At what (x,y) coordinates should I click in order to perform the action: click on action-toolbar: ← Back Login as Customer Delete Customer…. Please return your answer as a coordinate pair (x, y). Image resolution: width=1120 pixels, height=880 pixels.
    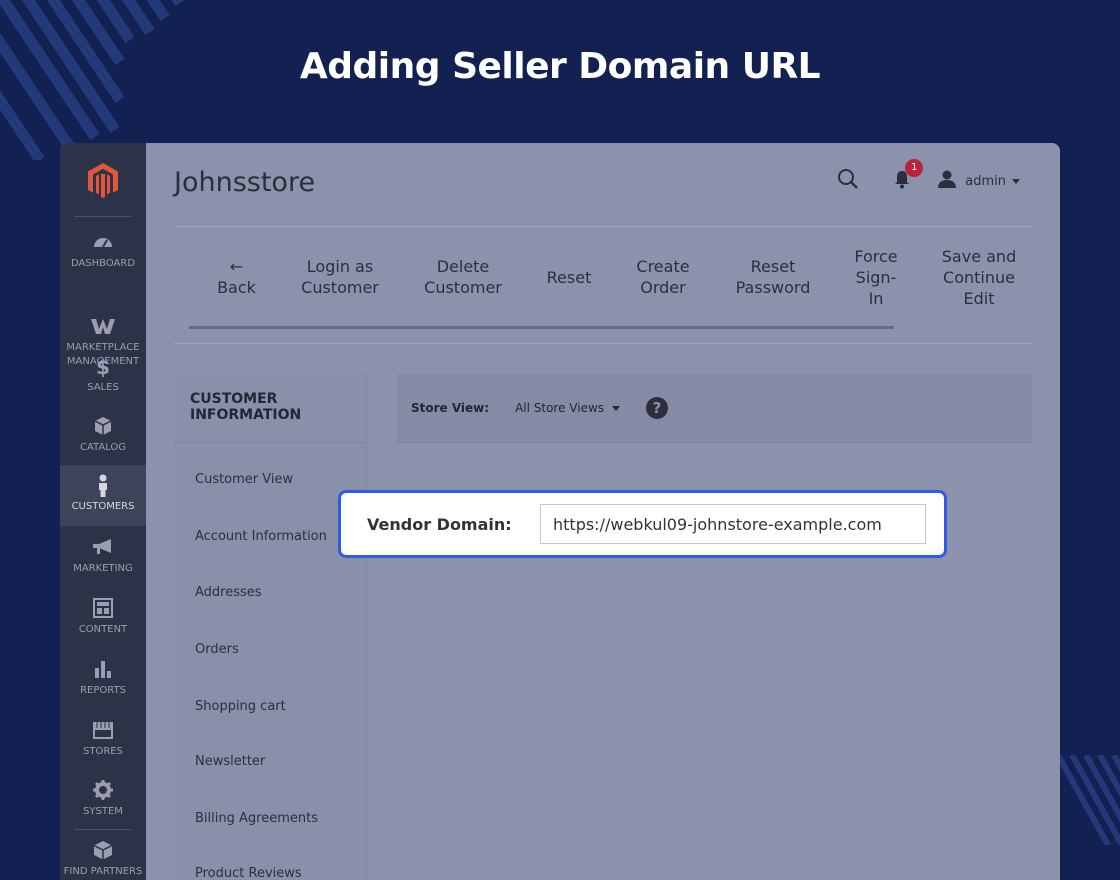
    Looking at the image, I should click on (603, 285).